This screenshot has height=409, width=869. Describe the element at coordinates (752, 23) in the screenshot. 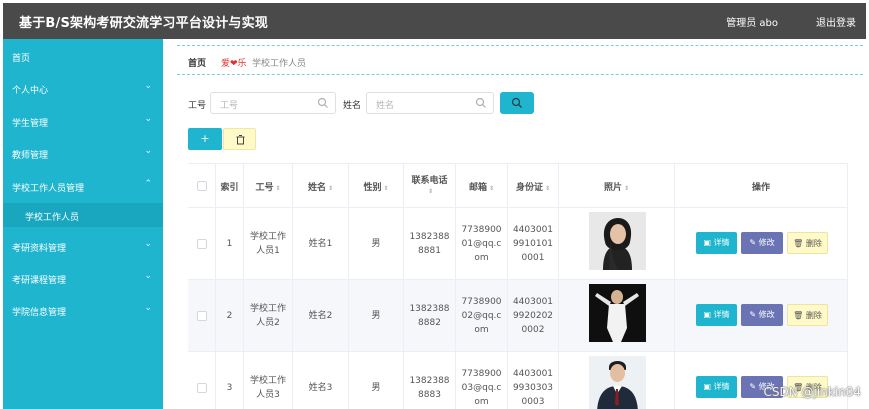

I see `current-user: 管理员 abo` at that location.